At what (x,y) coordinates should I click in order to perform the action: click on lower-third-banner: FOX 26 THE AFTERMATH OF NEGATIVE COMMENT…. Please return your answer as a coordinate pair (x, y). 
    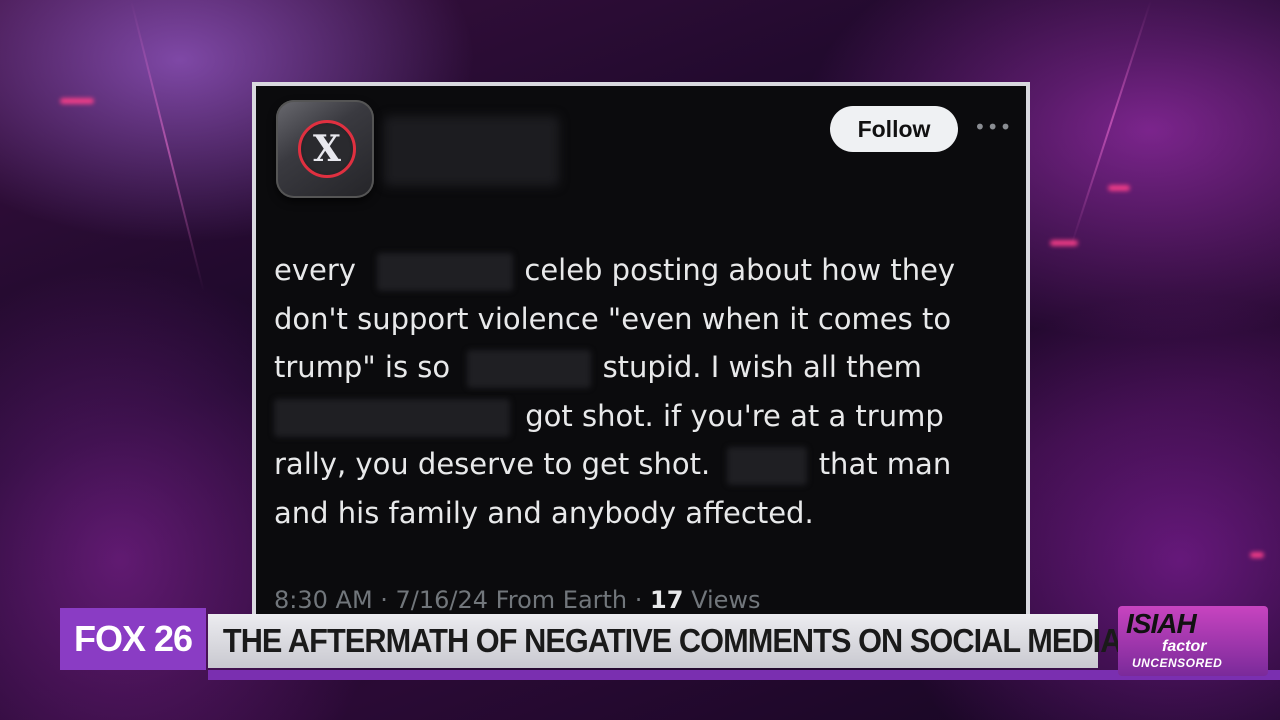
    Looking at the image, I should click on (640, 646).